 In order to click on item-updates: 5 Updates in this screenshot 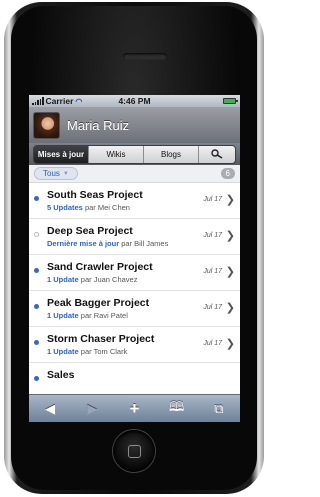, I will do `click(65, 207)`.